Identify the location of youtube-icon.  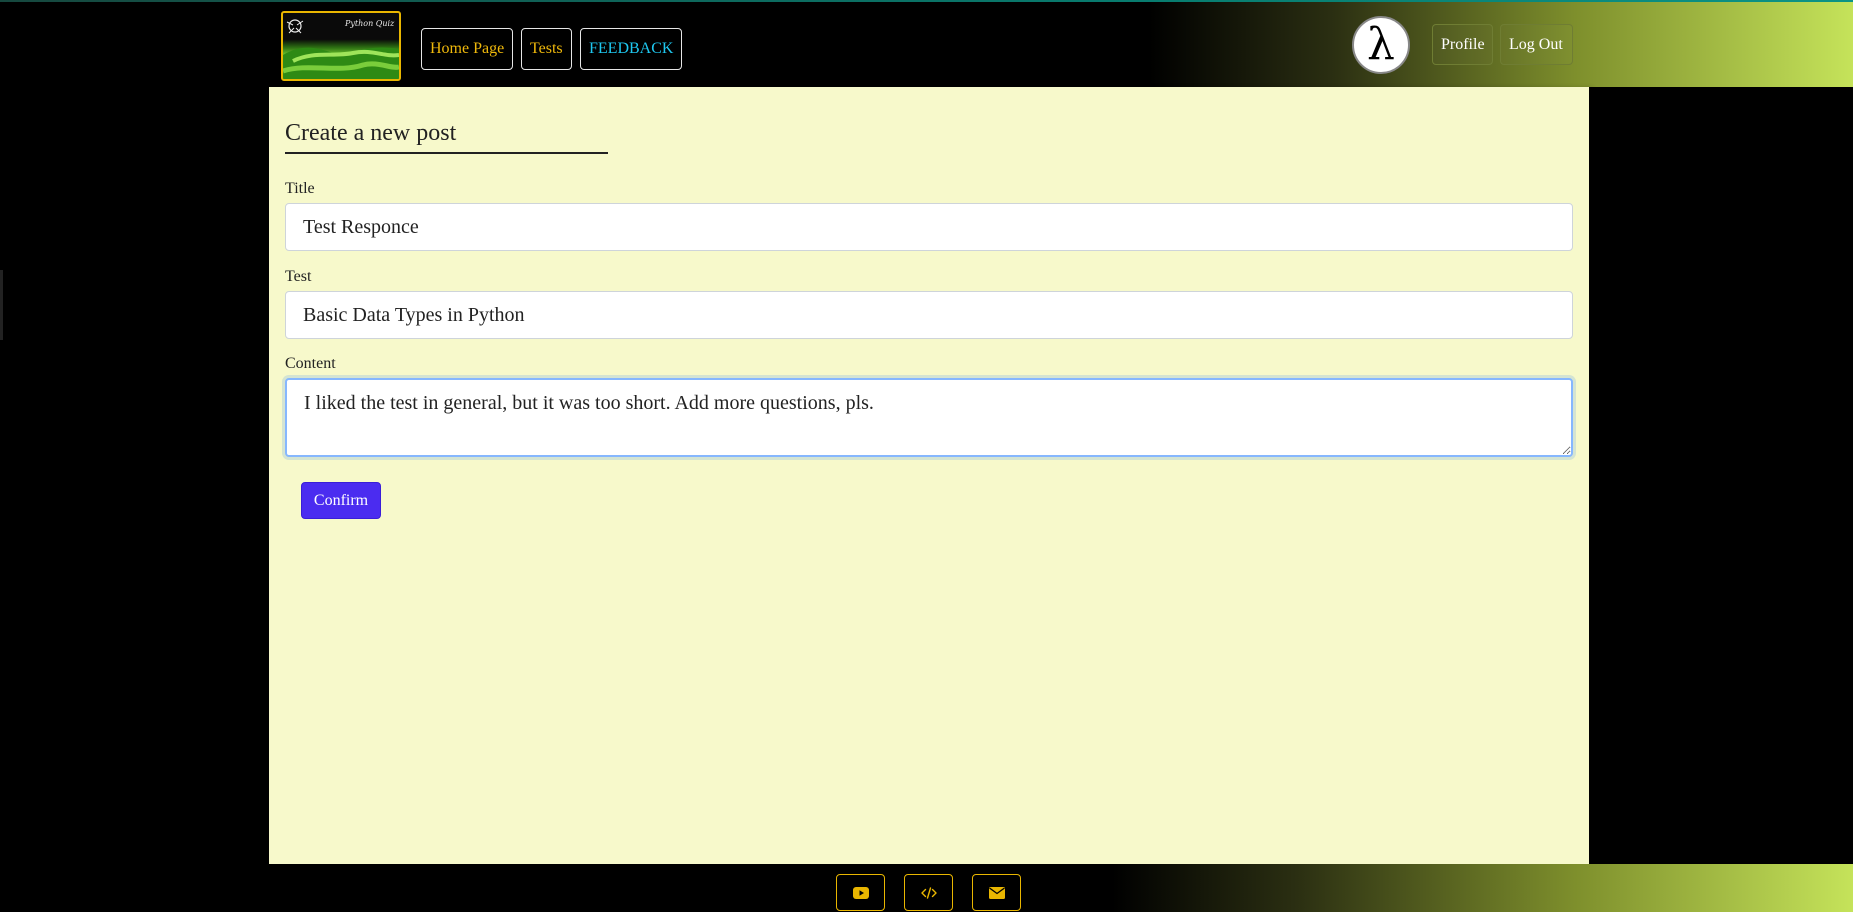
(860, 892).